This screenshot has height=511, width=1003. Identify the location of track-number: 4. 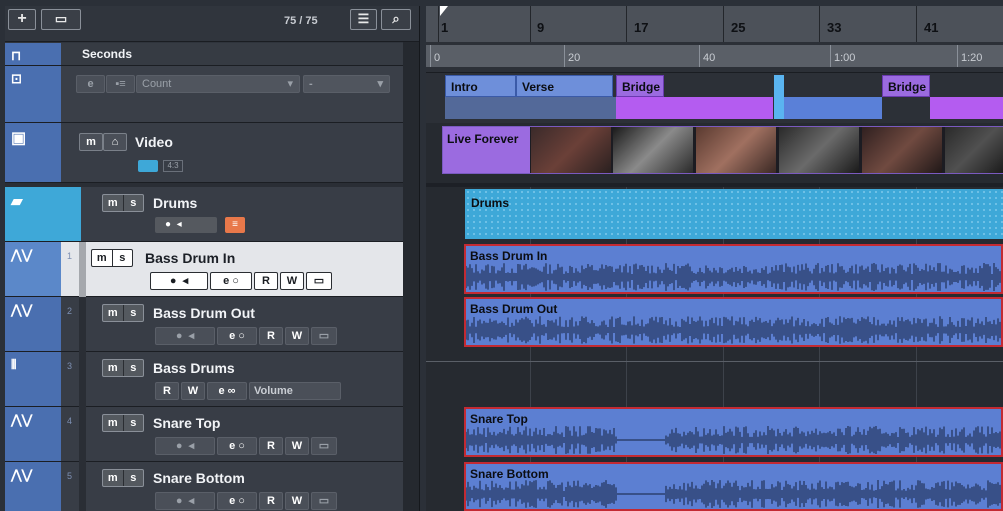
(70, 421).